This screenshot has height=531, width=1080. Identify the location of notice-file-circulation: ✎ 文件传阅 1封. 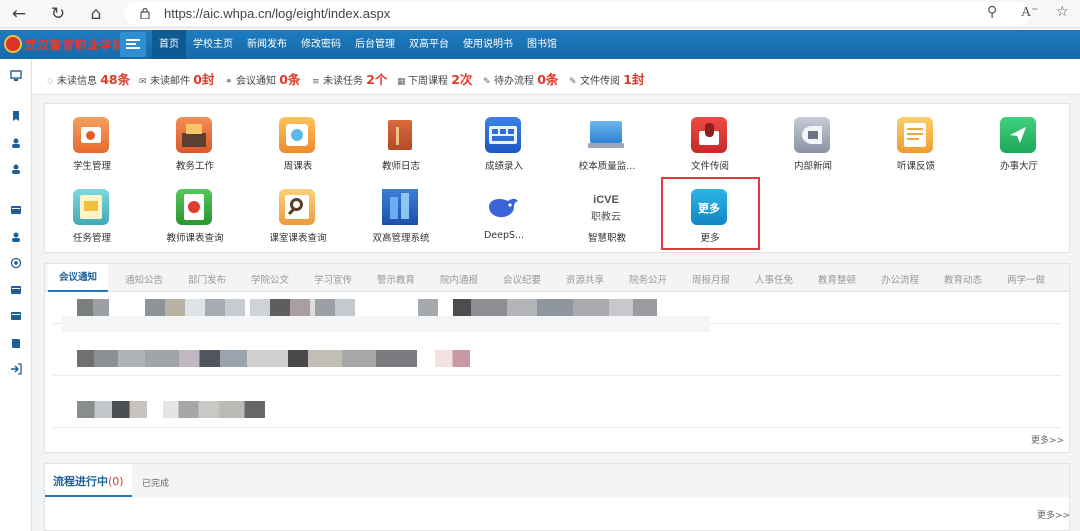
(606, 78).